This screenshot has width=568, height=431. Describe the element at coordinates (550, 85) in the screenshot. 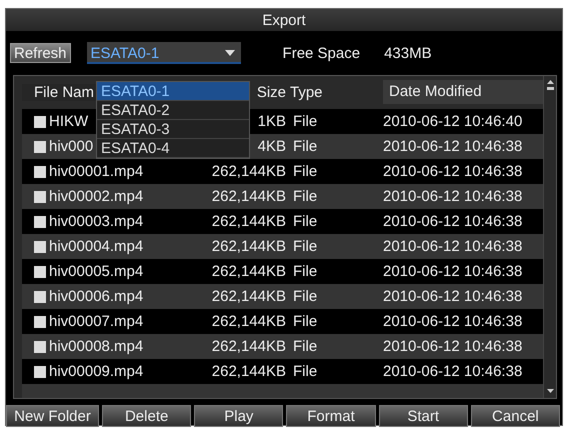

I see `scroll-up-icon` at that location.